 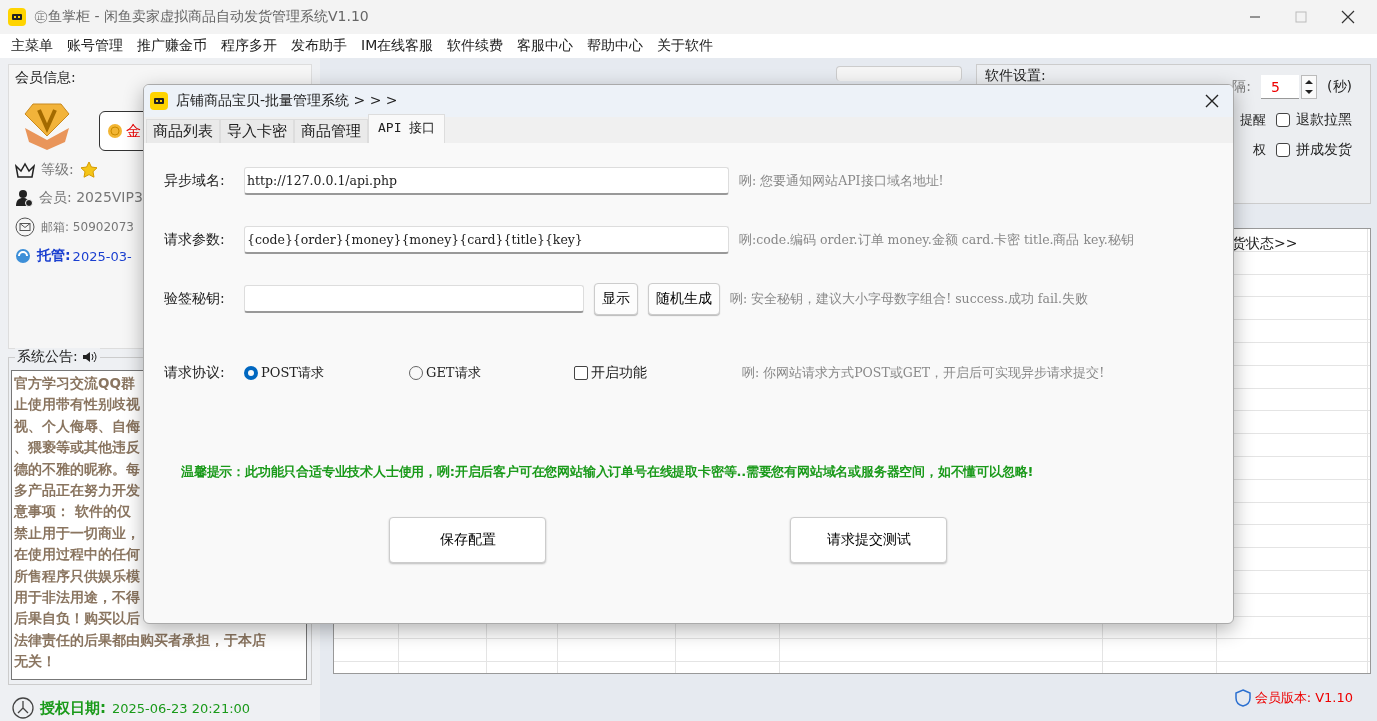 I want to click on maximize-icon, so click(x=1301, y=17).